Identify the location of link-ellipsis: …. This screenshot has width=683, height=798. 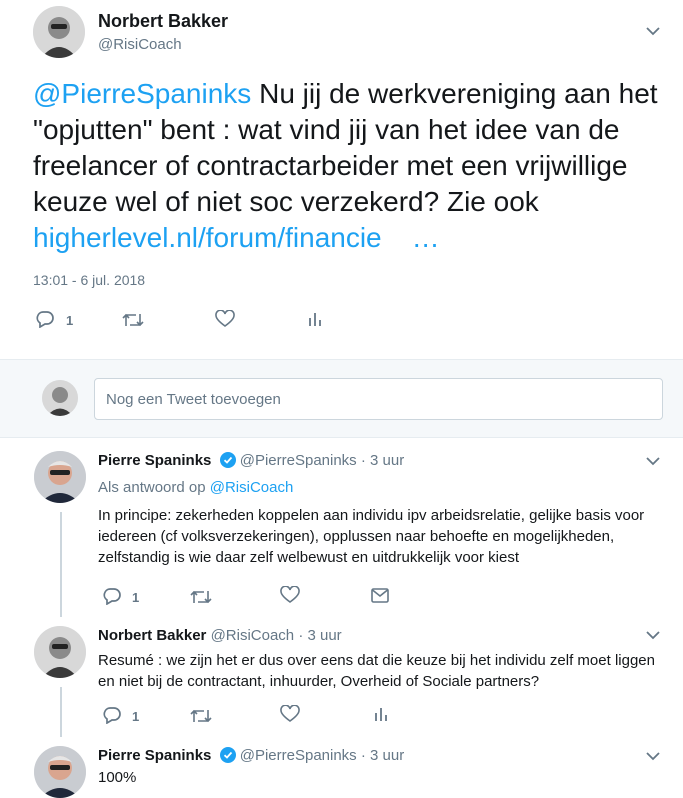
(425, 237).